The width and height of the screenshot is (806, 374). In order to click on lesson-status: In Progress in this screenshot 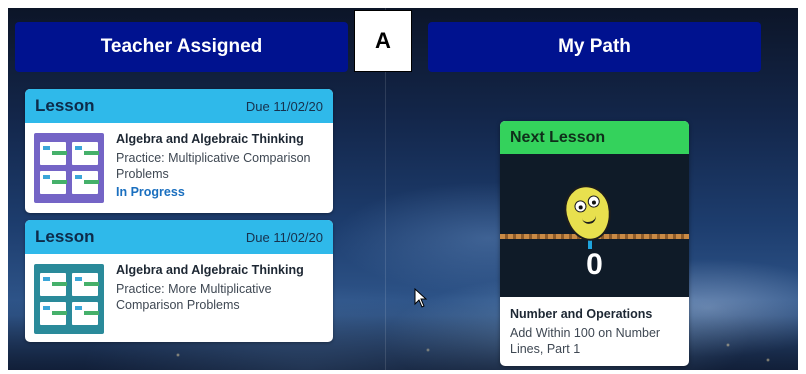, I will do `click(150, 192)`.